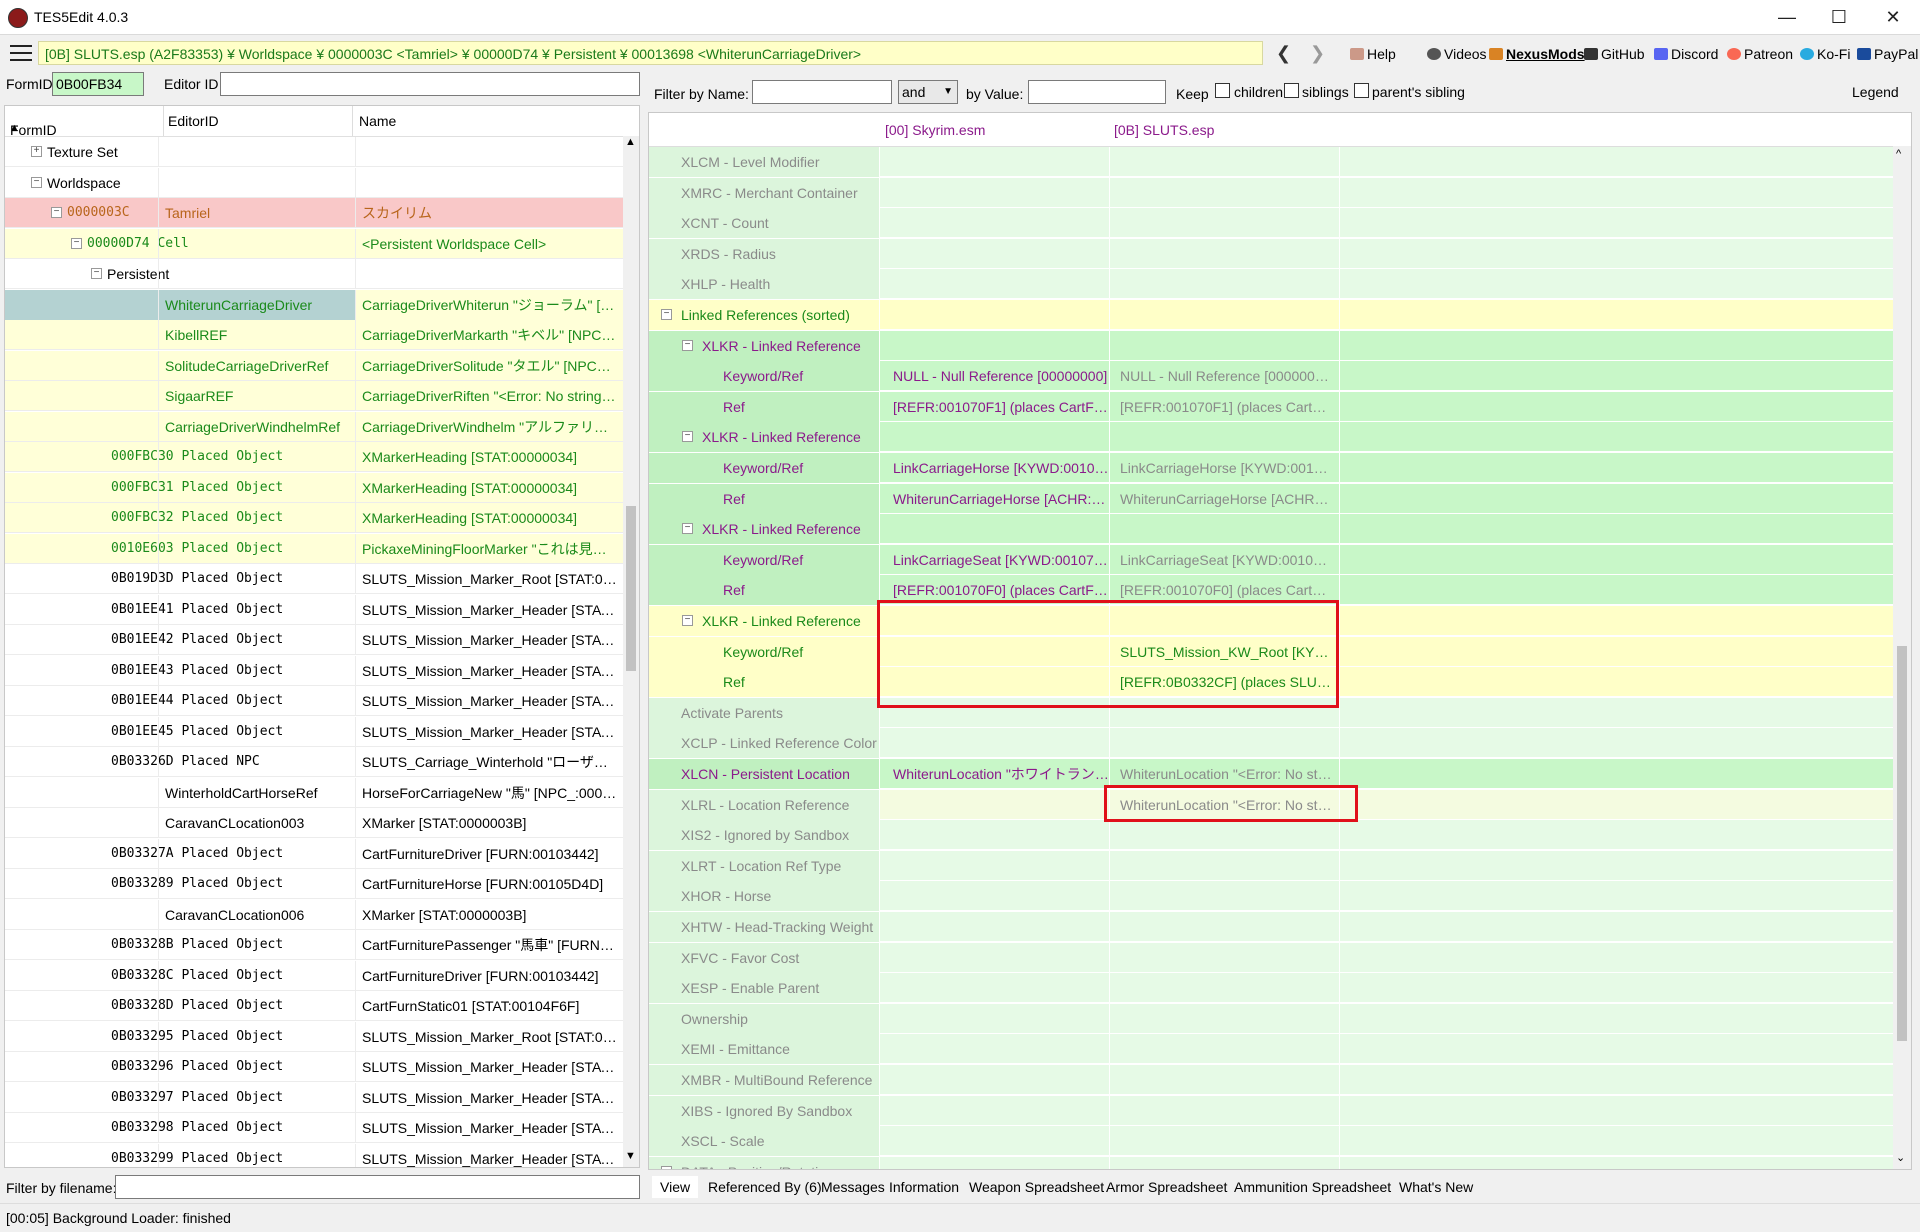  What do you see at coordinates (1900, 1157) in the screenshot?
I see `scroll-down-icon: ⌄` at bounding box center [1900, 1157].